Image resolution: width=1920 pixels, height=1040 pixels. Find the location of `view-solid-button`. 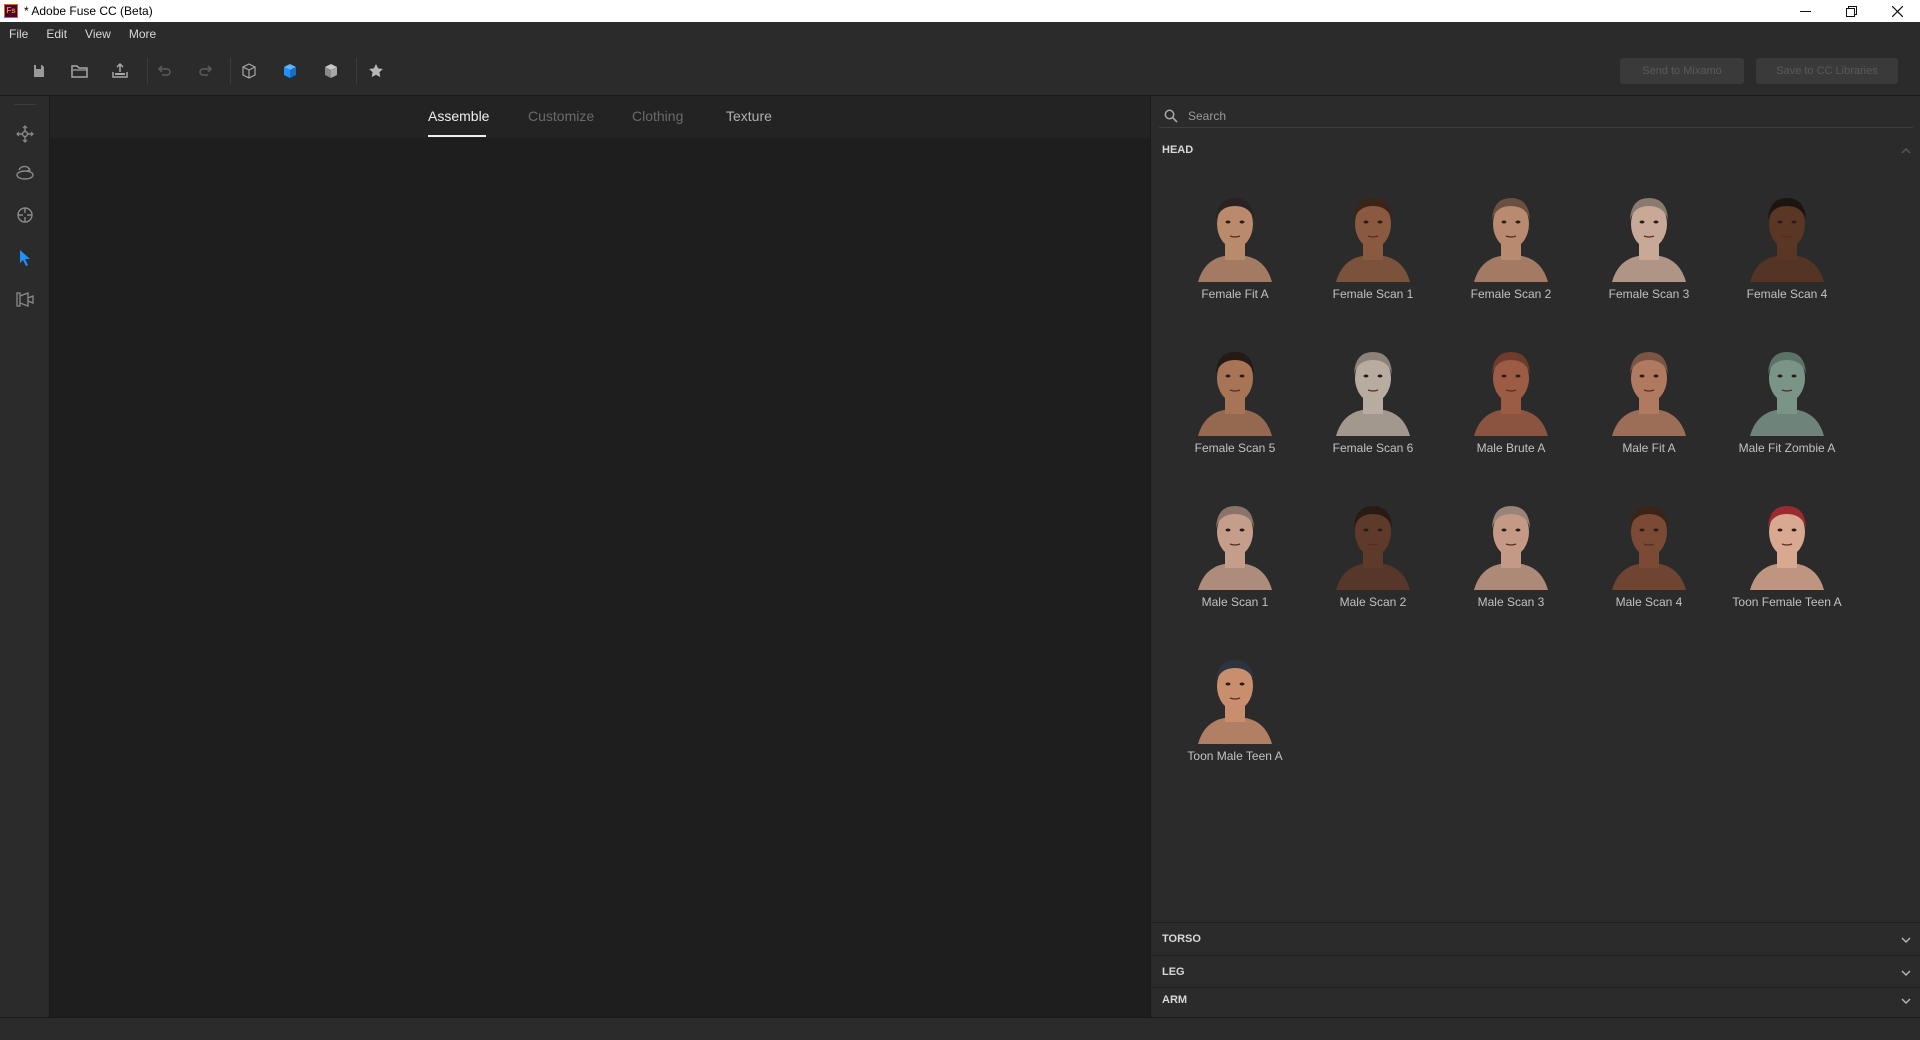

view-solid-button is located at coordinates (290, 71).